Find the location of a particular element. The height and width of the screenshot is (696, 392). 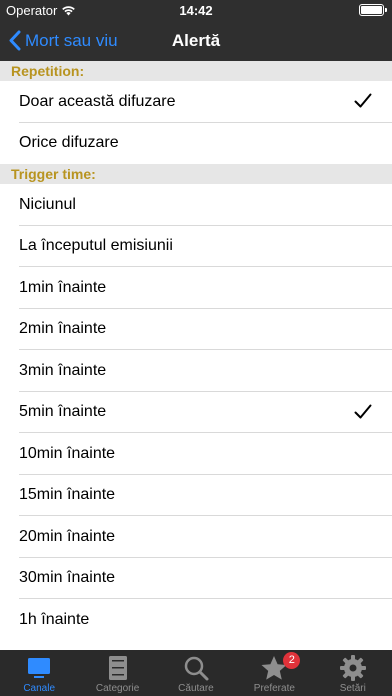

back-button: Mort sau viu is located at coordinates (63, 40).